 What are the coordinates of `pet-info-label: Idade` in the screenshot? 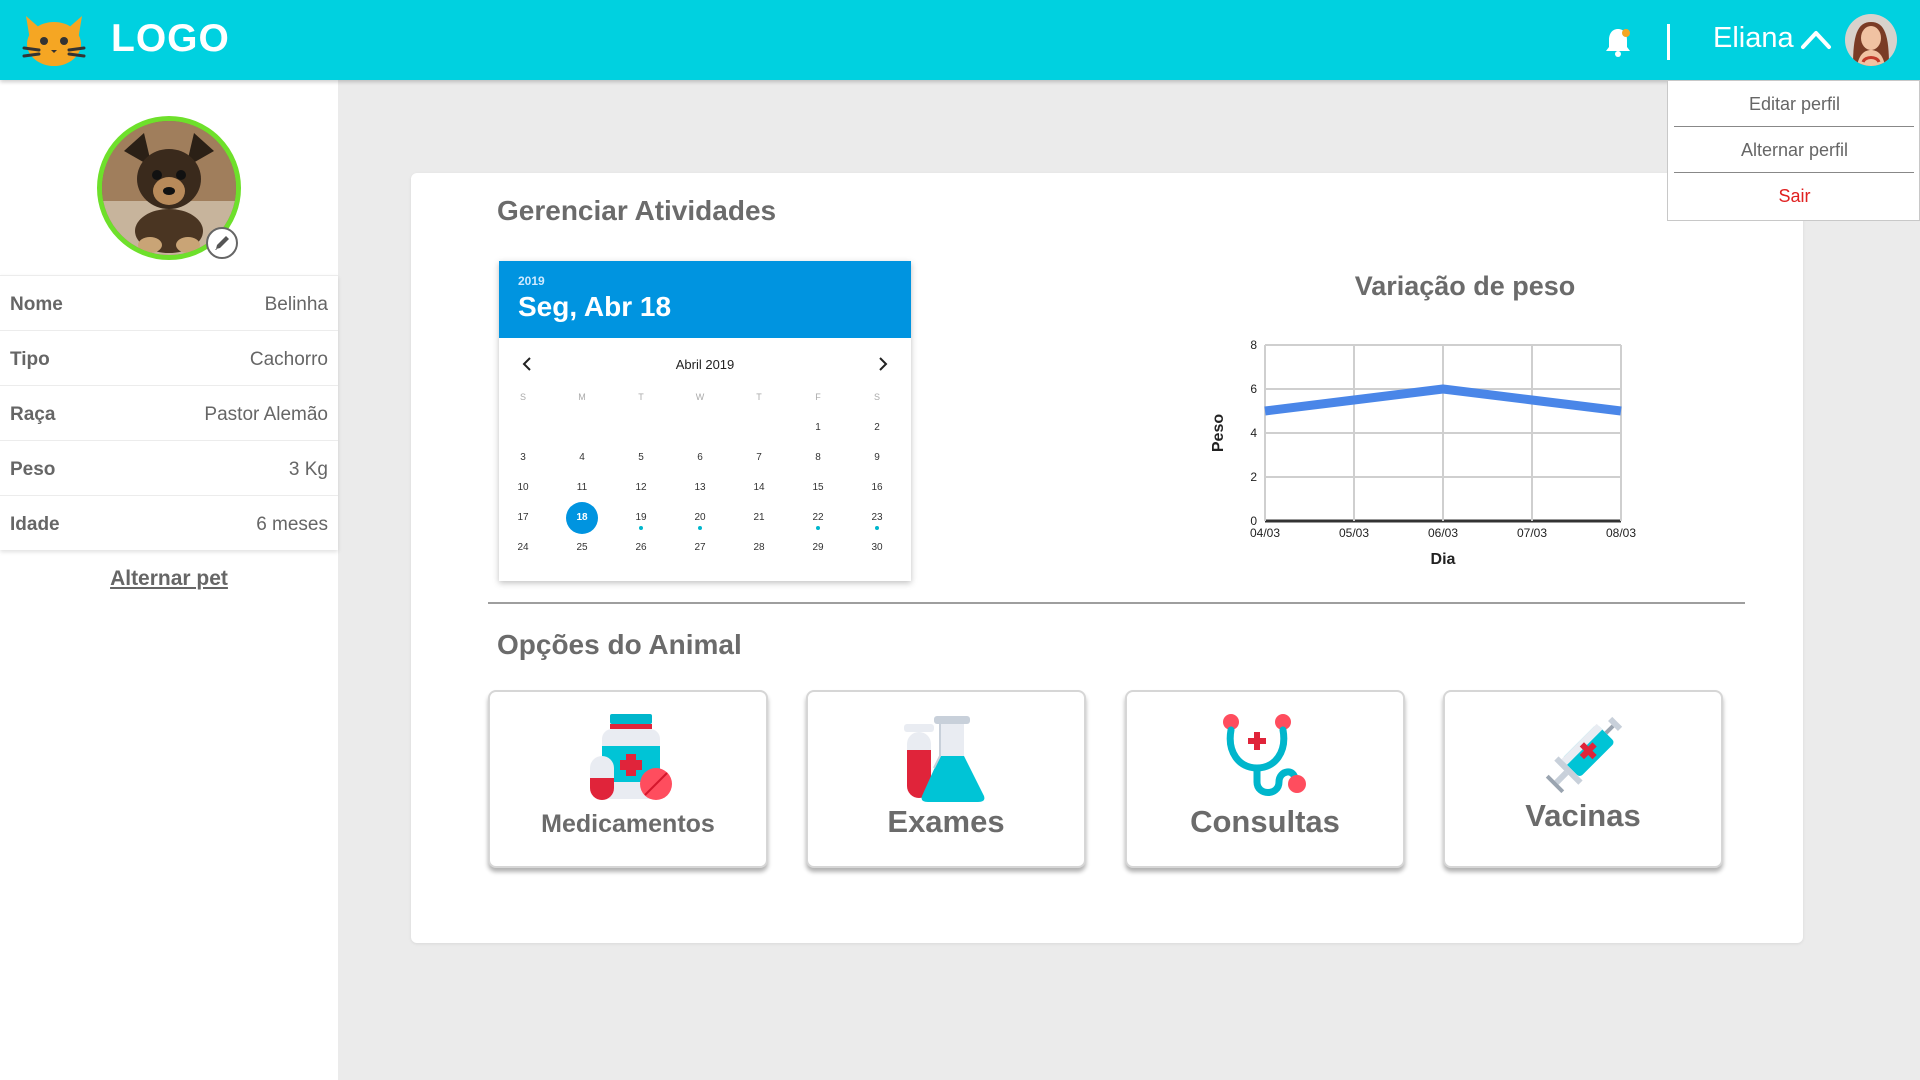 It's located at (35, 524).